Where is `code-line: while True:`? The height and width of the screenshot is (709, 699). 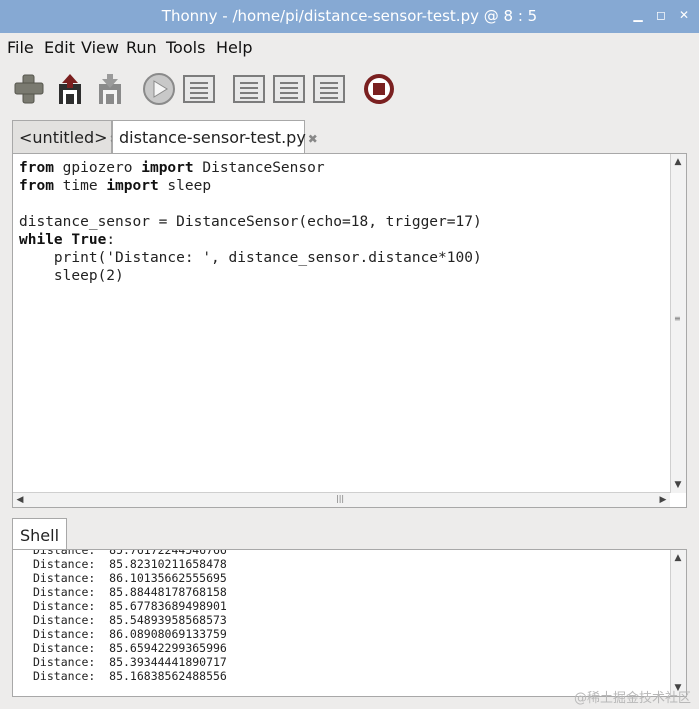 code-line: while True: is located at coordinates (250, 240).